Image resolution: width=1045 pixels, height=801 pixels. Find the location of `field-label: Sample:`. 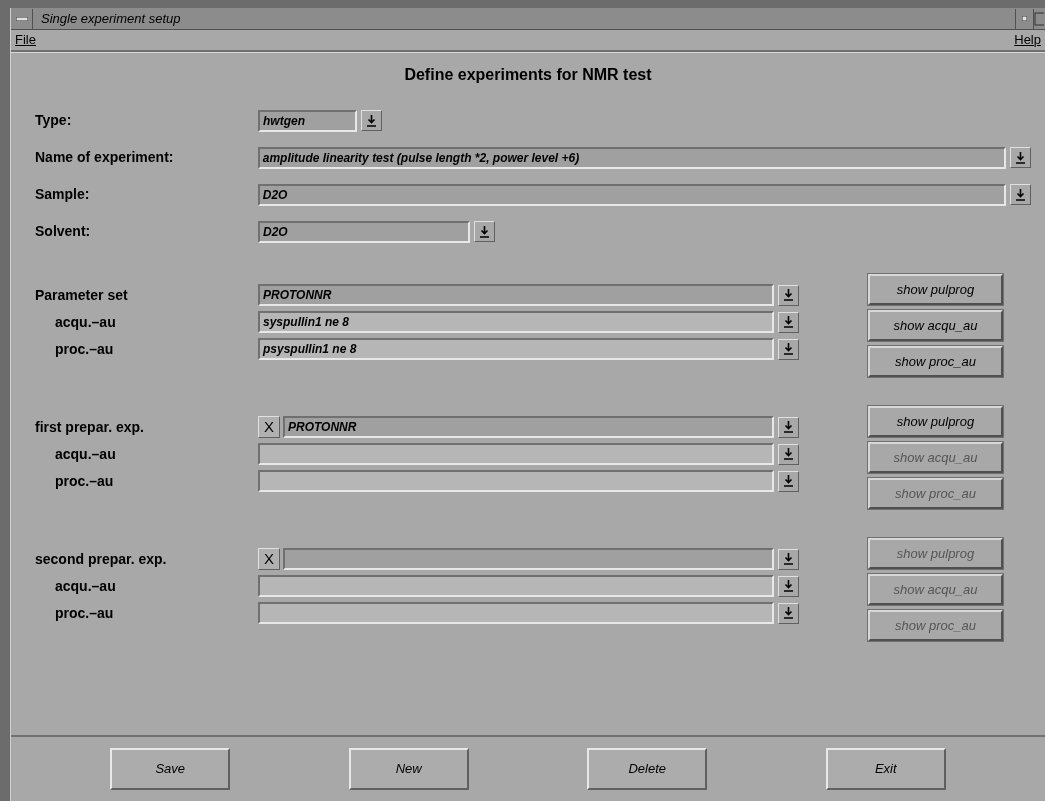

field-label: Sample: is located at coordinates (63, 194).